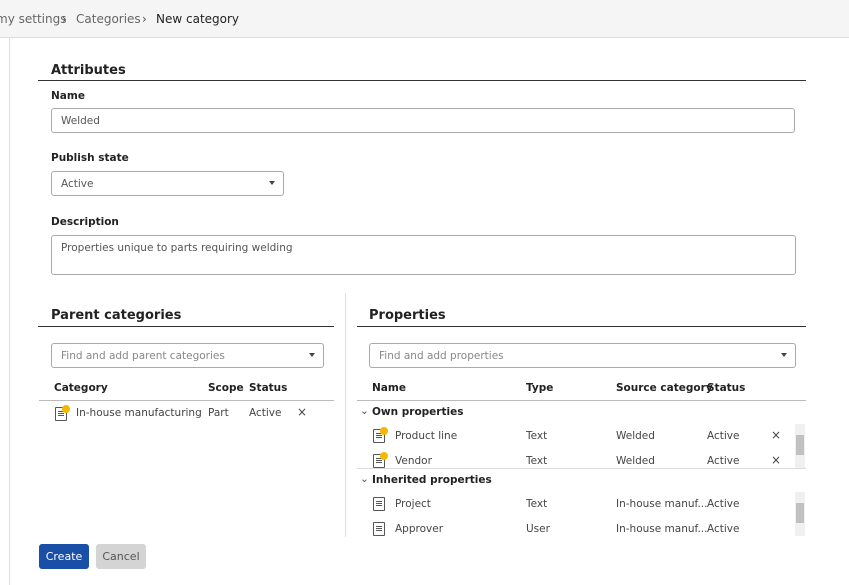 The height and width of the screenshot is (585, 849). I want to click on name-input: Welded, so click(423, 120).